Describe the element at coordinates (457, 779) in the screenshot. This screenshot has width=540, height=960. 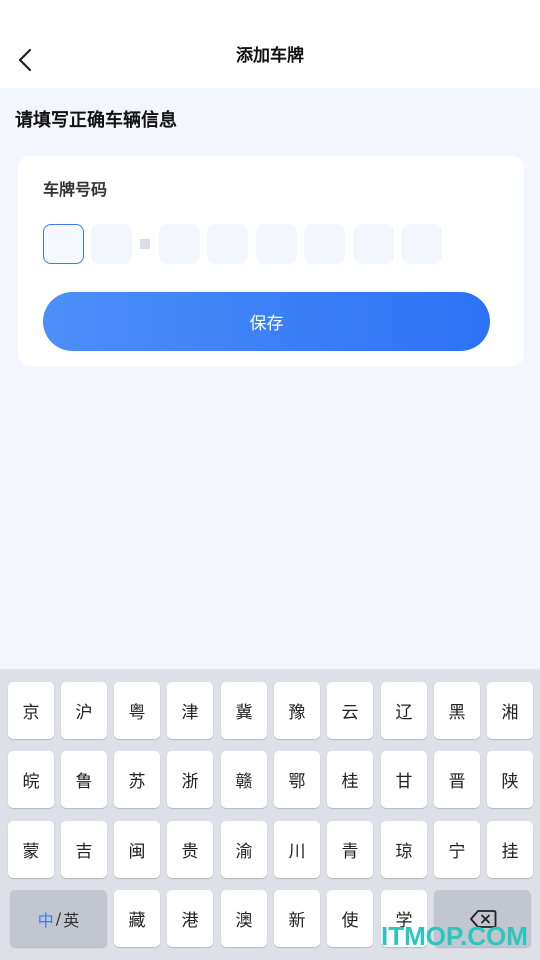
I see `key-province: 晋` at that location.